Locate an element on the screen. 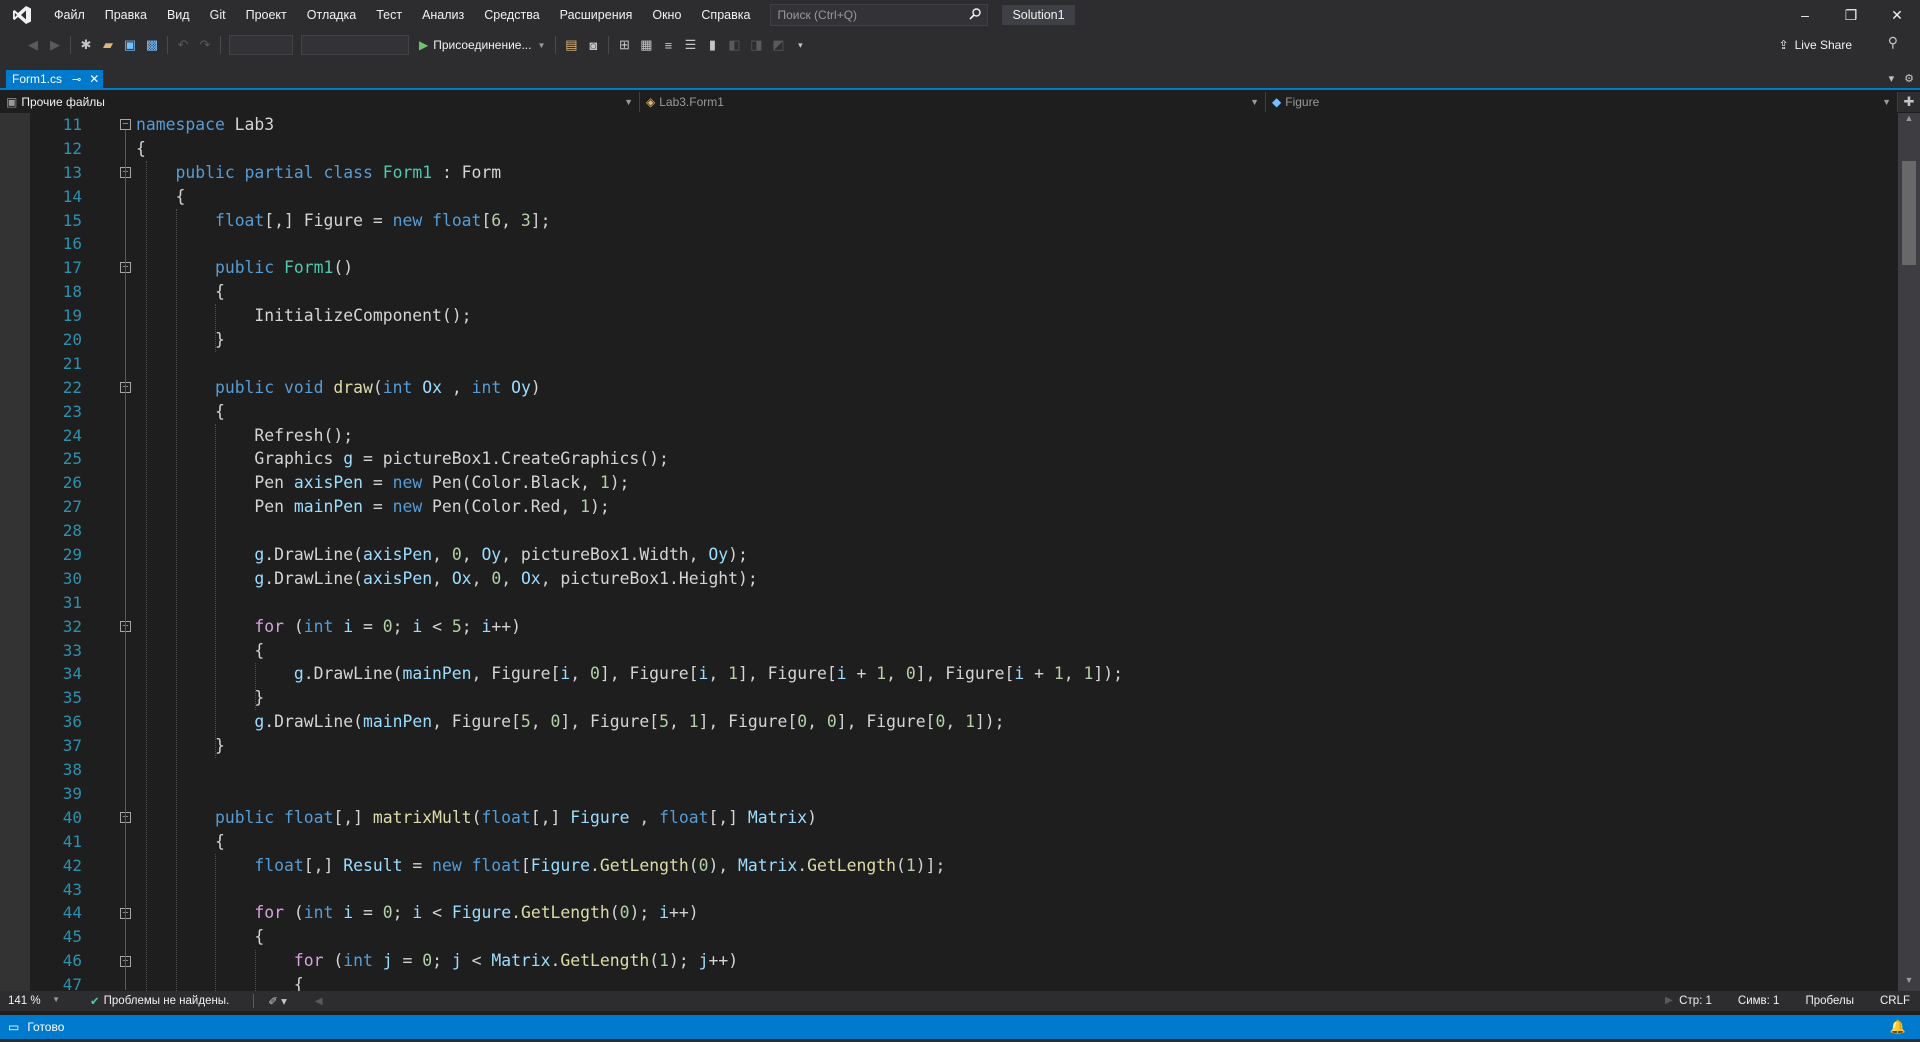  restore-icon: ❐ is located at coordinates (1851, 15).